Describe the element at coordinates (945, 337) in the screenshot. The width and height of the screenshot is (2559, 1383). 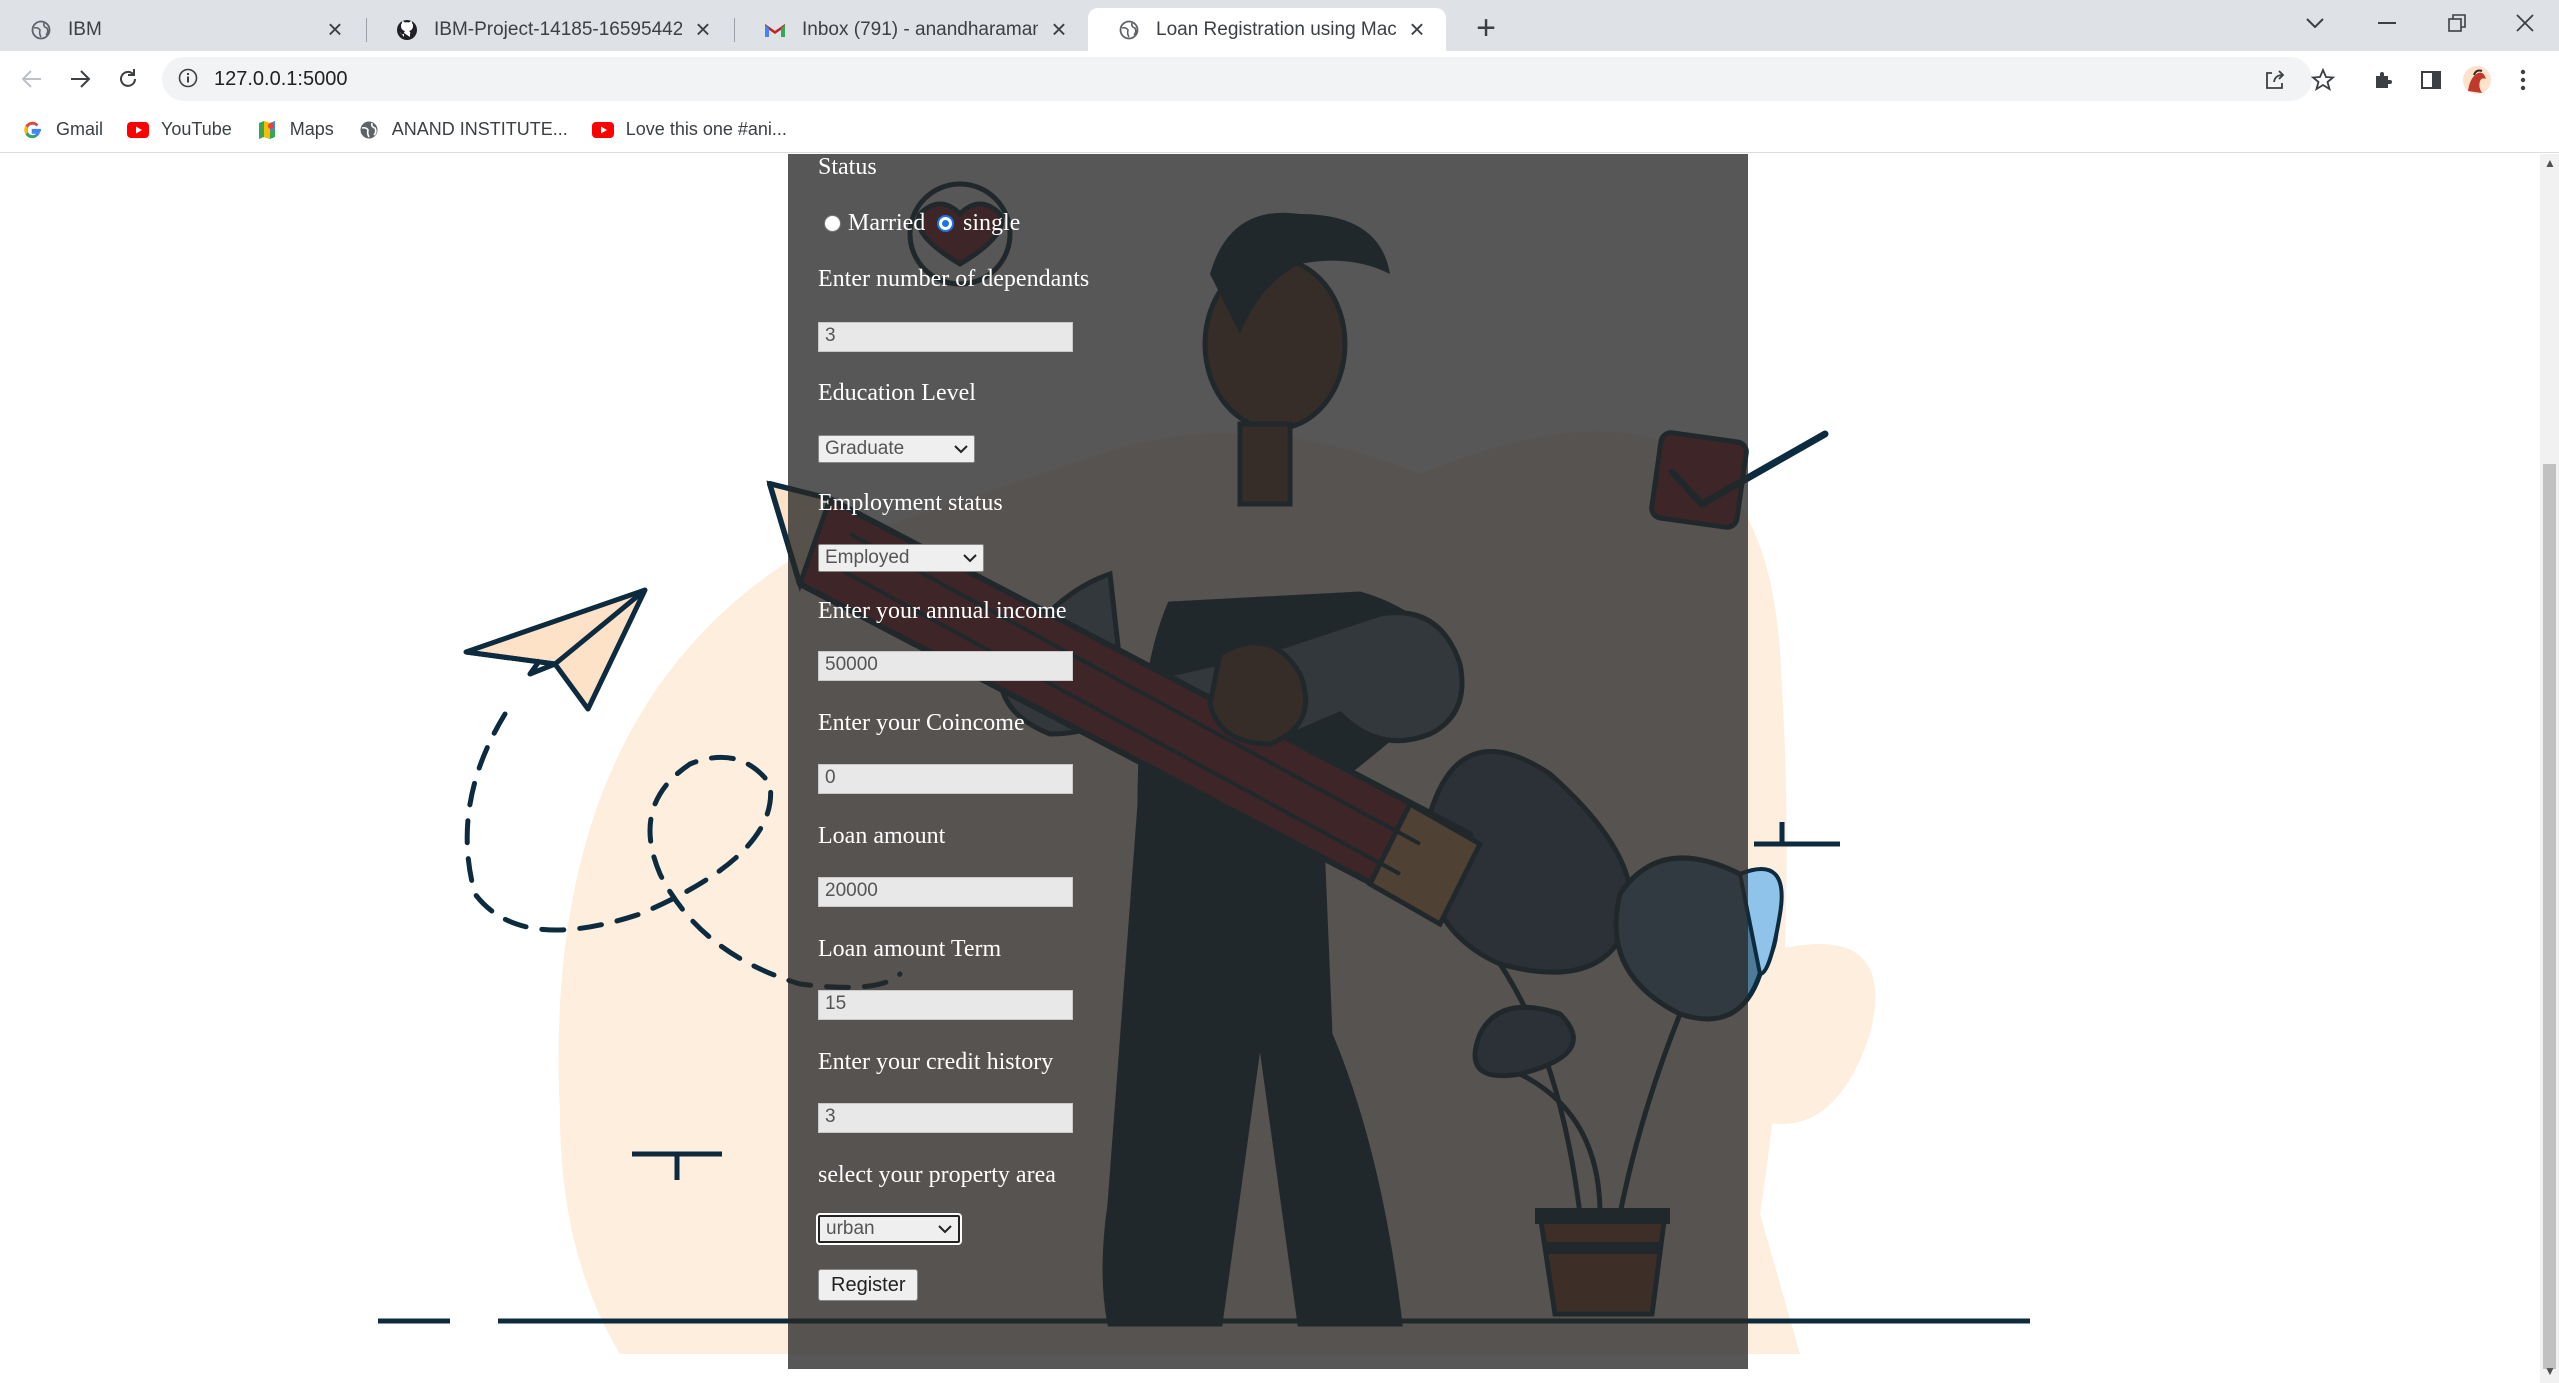
I see `dependants-input: 3` at that location.